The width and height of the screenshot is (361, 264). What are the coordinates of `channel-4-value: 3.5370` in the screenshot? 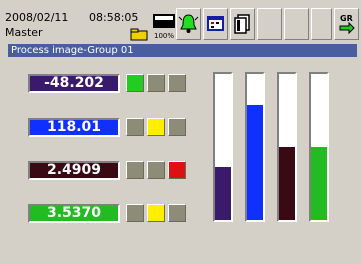 It's located at (74, 213).